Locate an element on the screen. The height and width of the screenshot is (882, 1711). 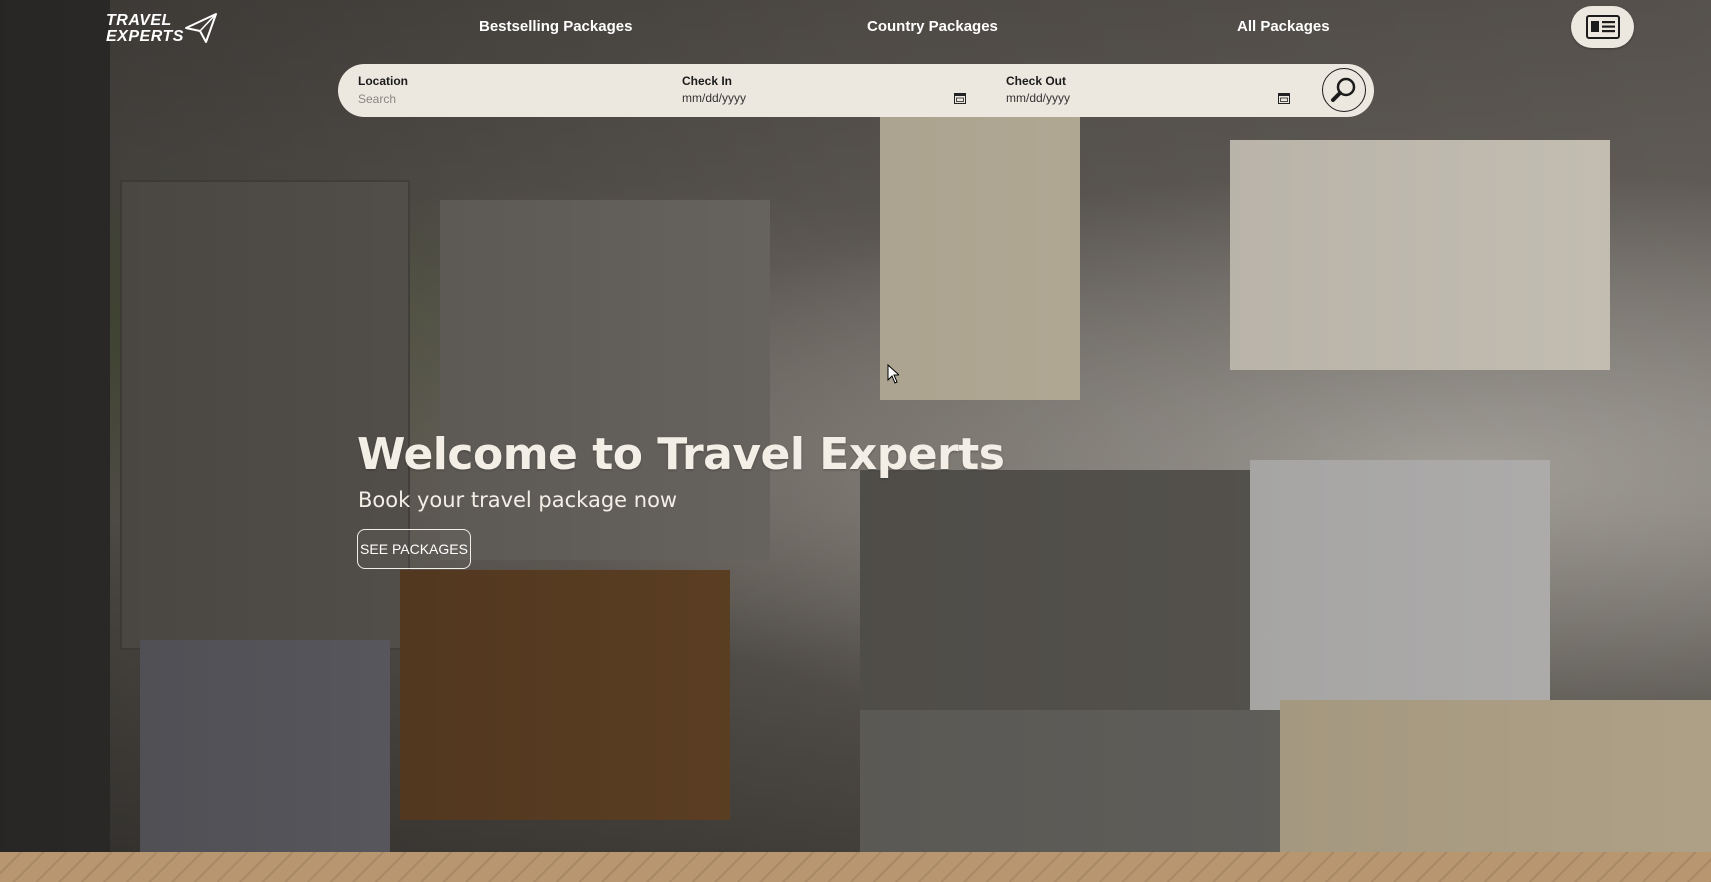
checkout-field: Check Out mm/dd/yyyy is located at coordinates (1151, 89).